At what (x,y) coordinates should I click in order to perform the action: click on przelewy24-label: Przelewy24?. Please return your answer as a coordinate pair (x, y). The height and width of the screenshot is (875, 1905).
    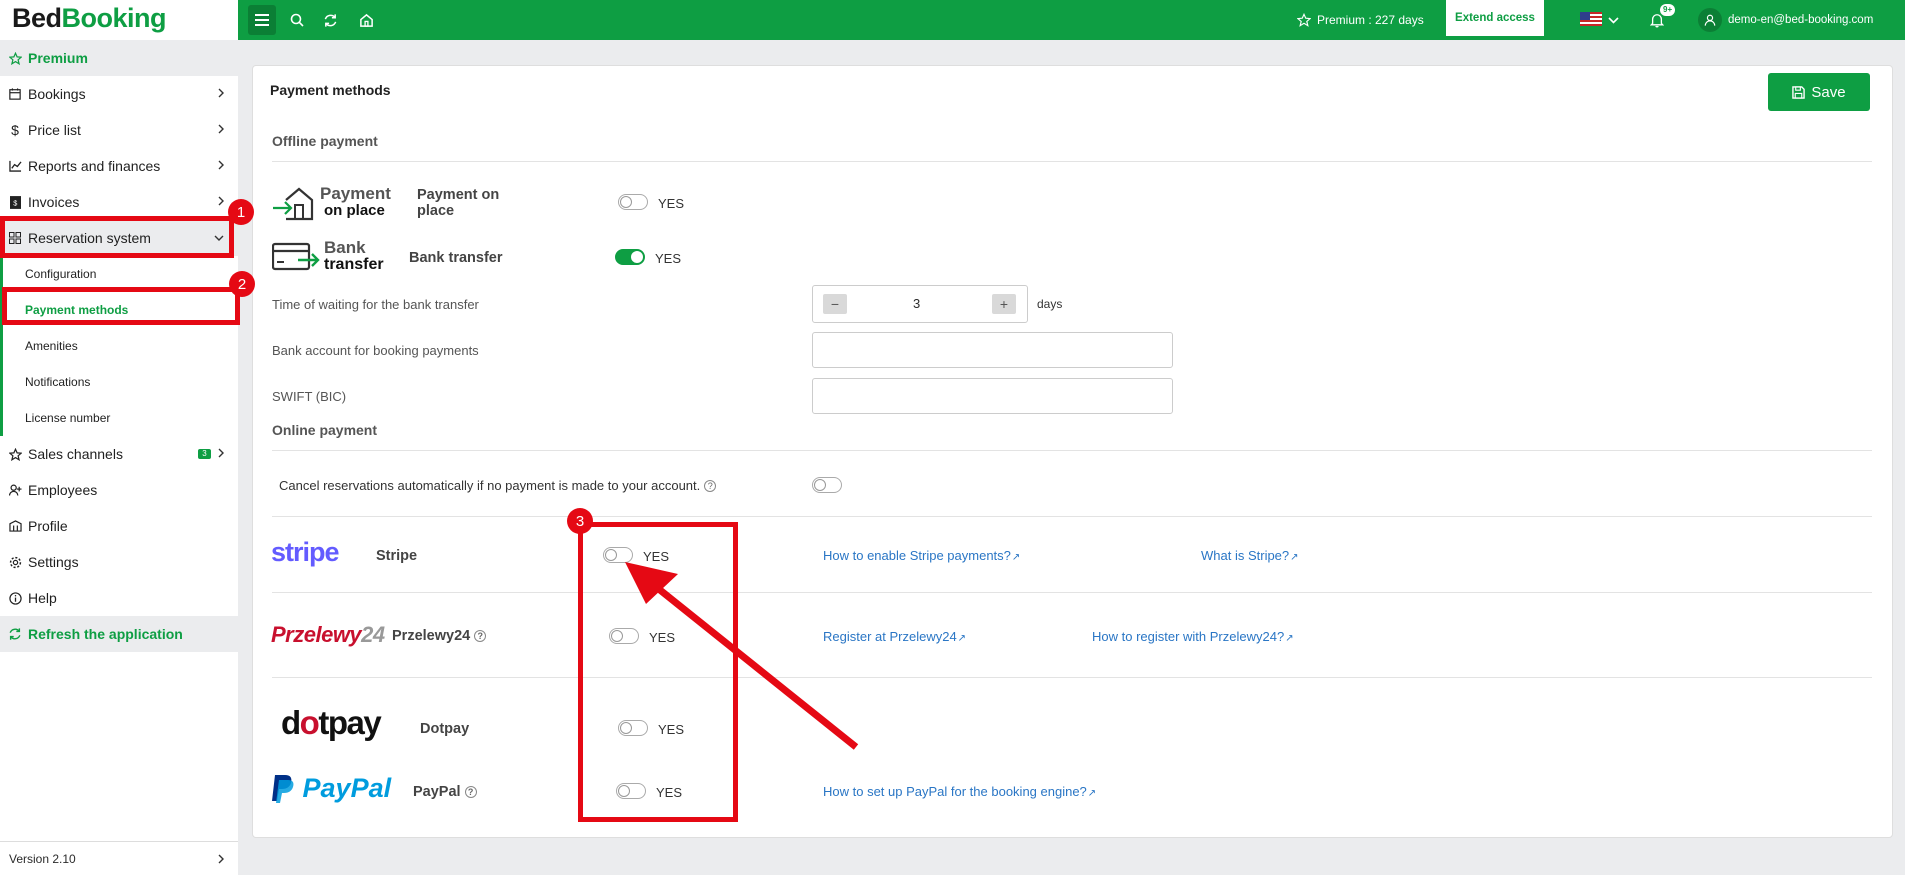
    Looking at the image, I should click on (439, 636).